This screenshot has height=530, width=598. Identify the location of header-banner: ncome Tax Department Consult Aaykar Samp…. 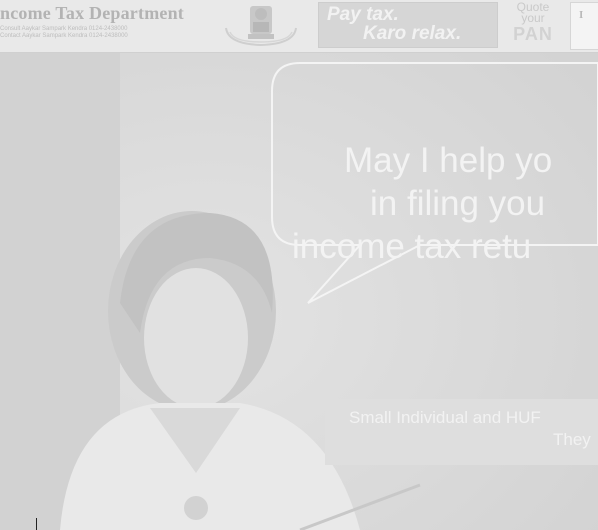
(299, 26).